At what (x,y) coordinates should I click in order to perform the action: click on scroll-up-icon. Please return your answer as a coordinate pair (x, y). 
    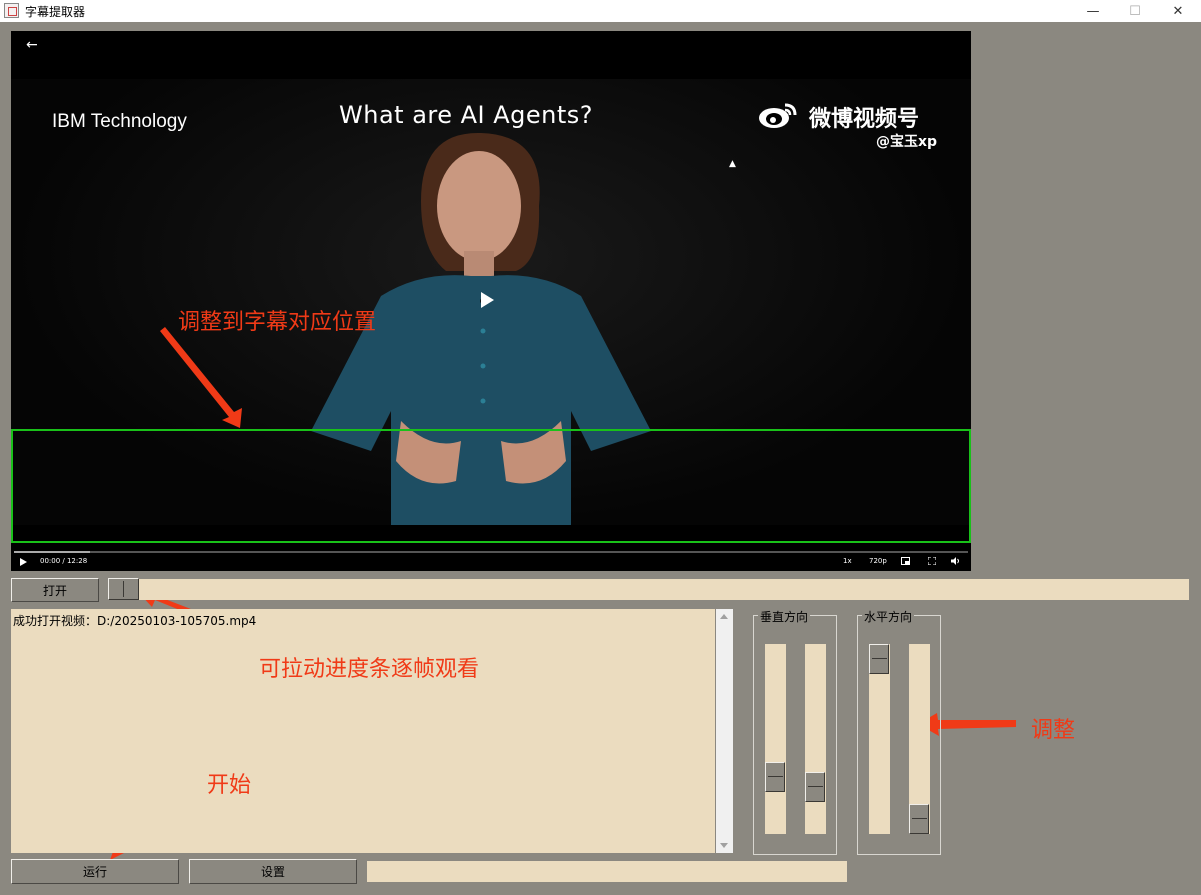
    Looking at the image, I should click on (724, 616).